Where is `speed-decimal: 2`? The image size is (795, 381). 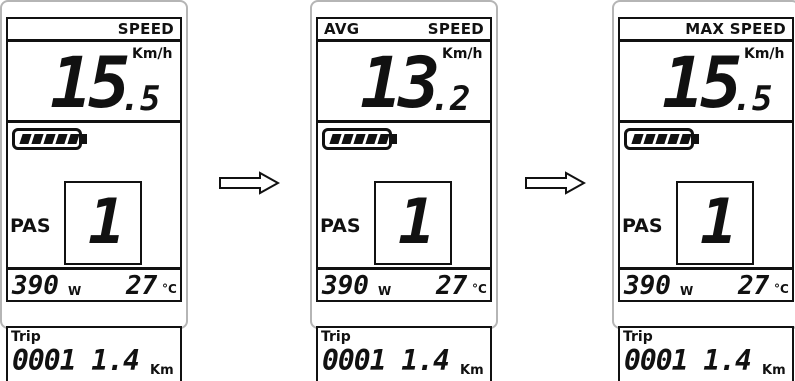 speed-decimal: 2 is located at coordinates (460, 99).